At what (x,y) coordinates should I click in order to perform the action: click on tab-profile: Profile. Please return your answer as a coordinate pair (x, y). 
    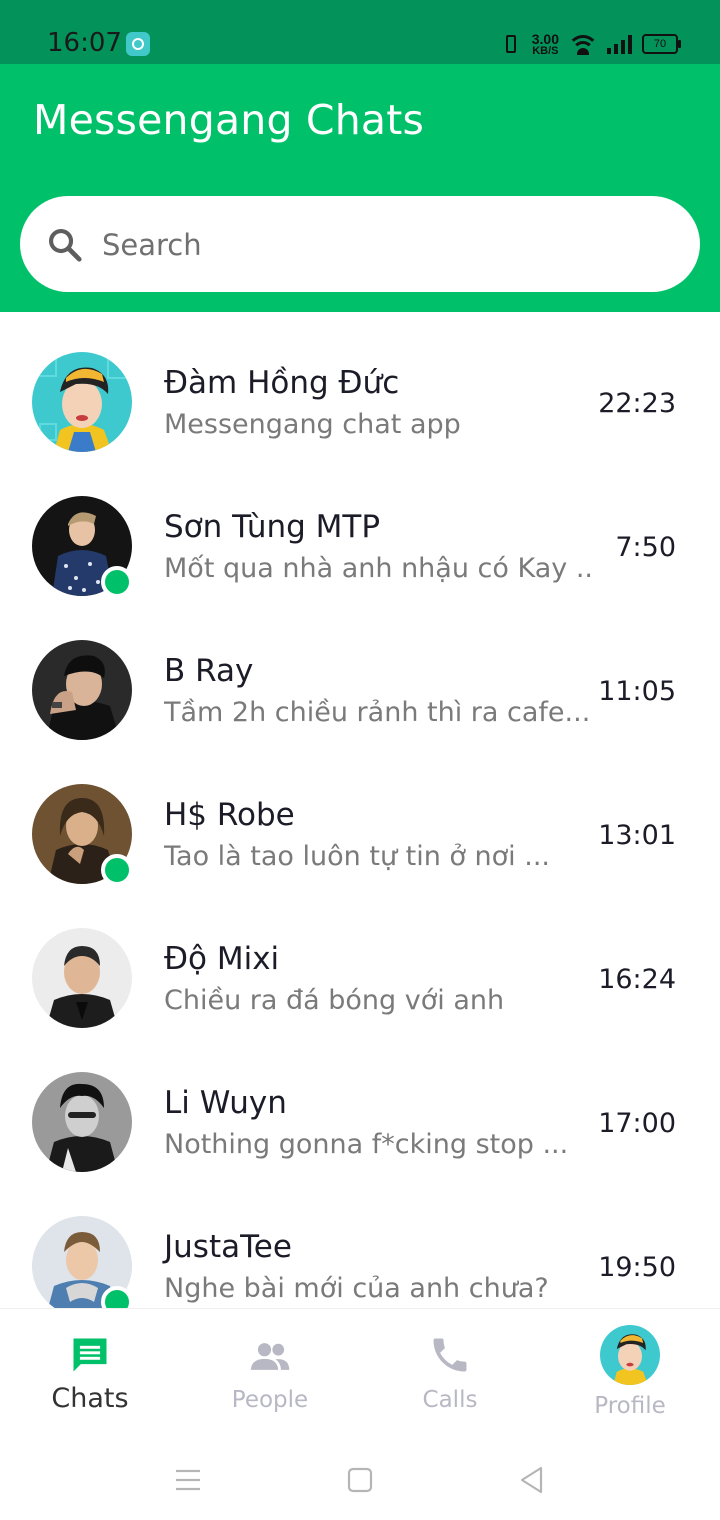
    Looking at the image, I should click on (630, 1374).